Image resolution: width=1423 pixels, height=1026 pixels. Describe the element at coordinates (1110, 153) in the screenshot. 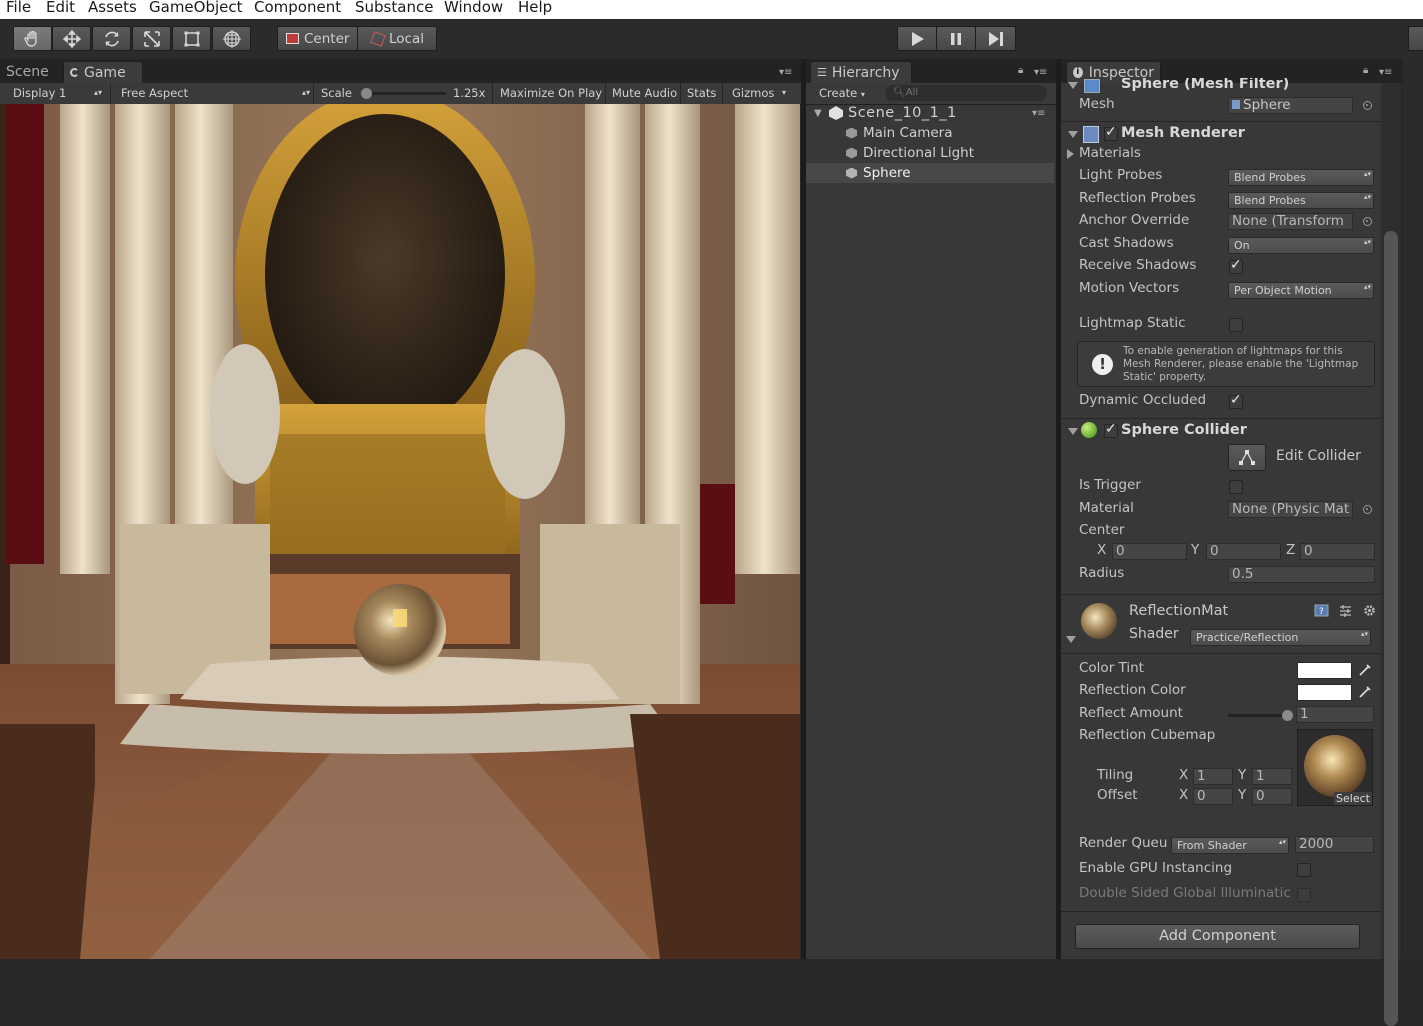

I see `materials-foldout: Materials` at that location.